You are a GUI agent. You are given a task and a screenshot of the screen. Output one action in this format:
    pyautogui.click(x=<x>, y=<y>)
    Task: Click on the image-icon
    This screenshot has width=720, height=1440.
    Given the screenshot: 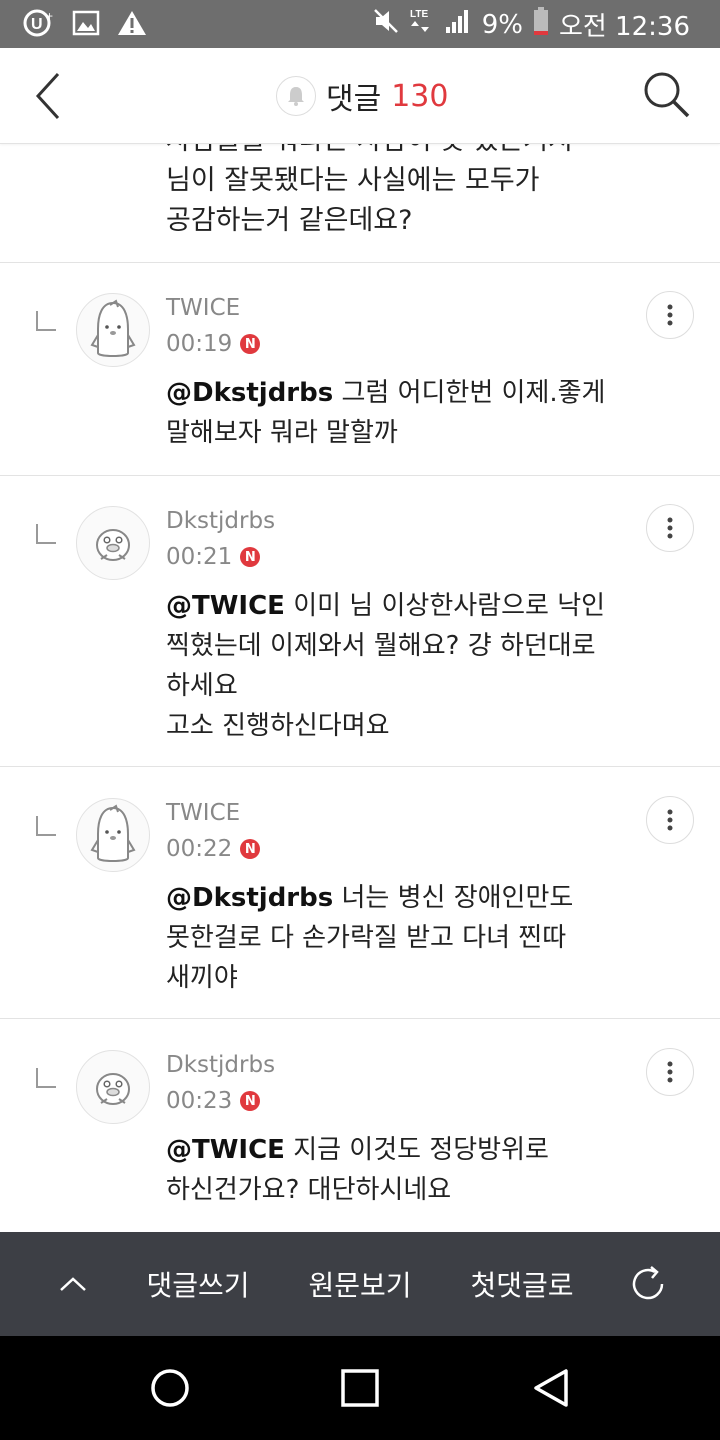 What is the action you would take?
    pyautogui.click(x=86, y=25)
    